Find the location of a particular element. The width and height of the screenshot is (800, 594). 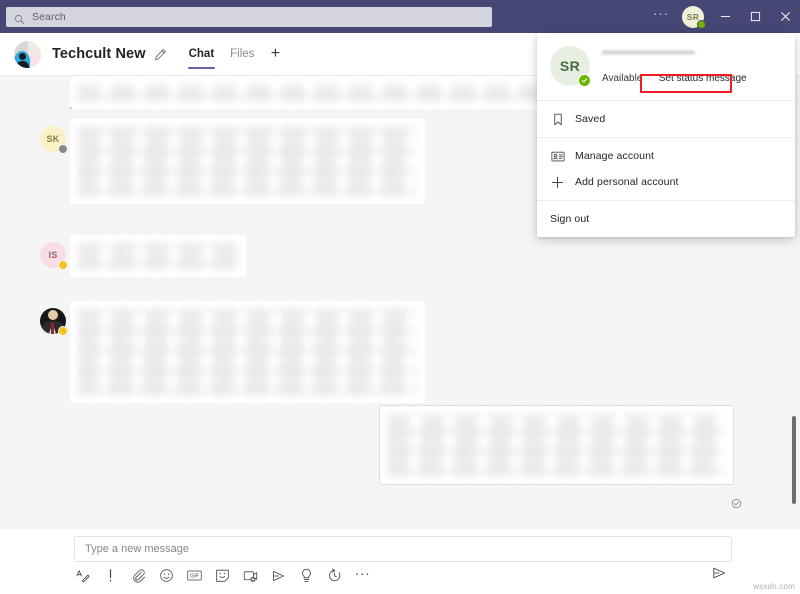

seen-check-icon is located at coordinates (736, 502).